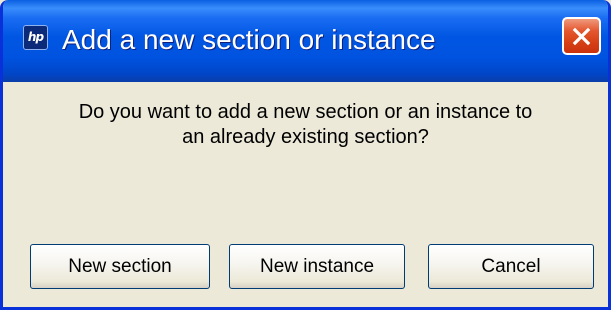 The height and width of the screenshot is (310, 611). I want to click on new-section-button: New section, so click(120, 266).